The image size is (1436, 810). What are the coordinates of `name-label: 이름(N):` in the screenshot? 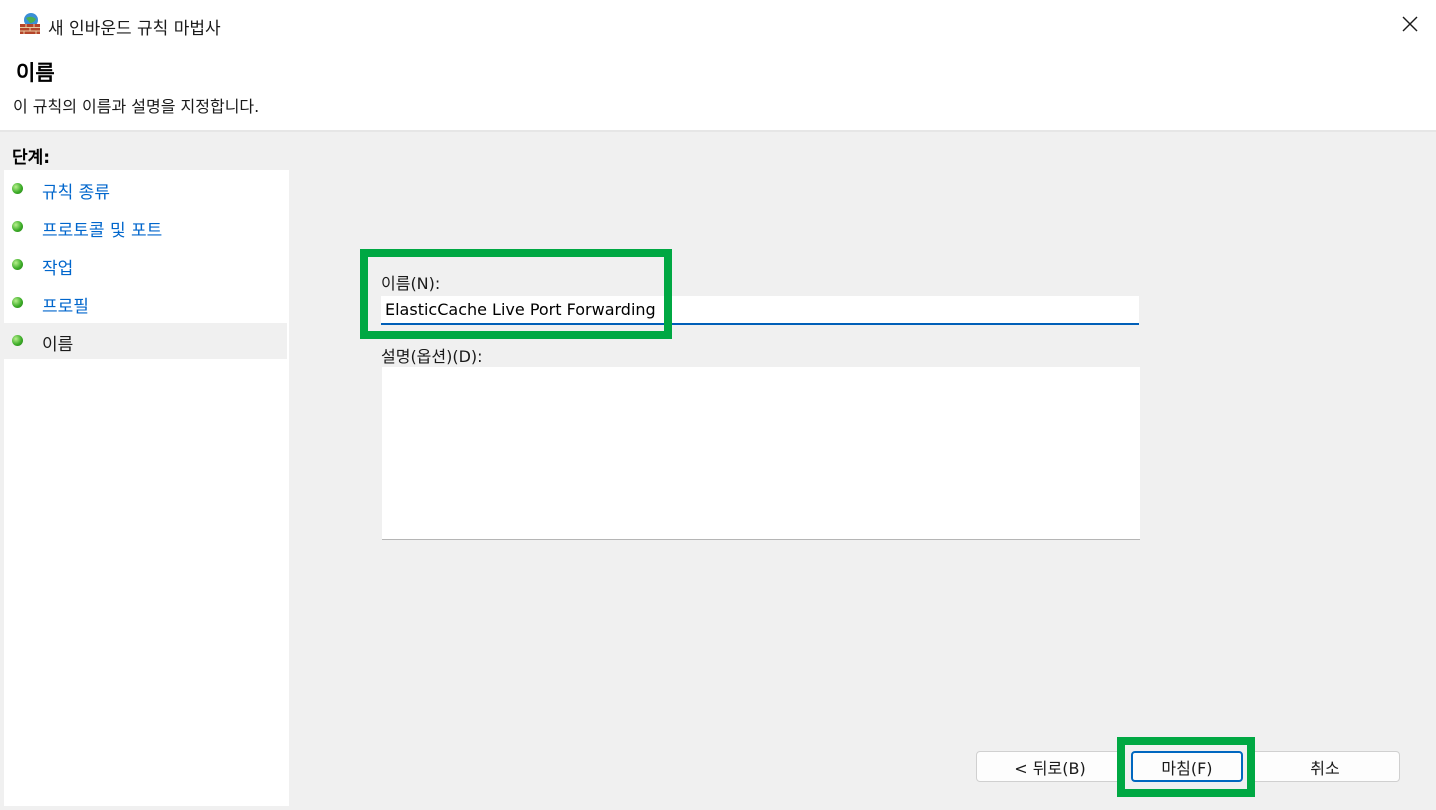 It's located at (411, 283).